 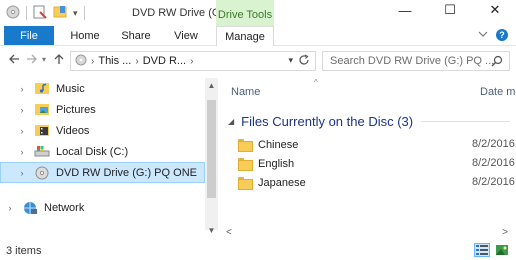 I want to click on back-arrow-icon, so click(x=14, y=60).